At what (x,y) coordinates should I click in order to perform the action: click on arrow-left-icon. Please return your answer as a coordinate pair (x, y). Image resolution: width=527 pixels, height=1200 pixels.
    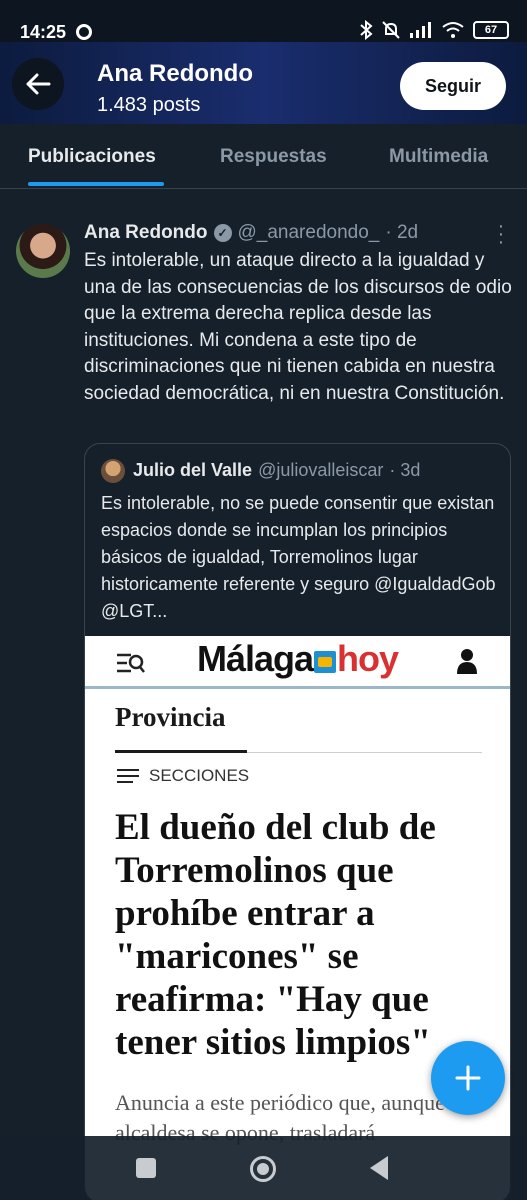
    Looking at the image, I should click on (38, 84).